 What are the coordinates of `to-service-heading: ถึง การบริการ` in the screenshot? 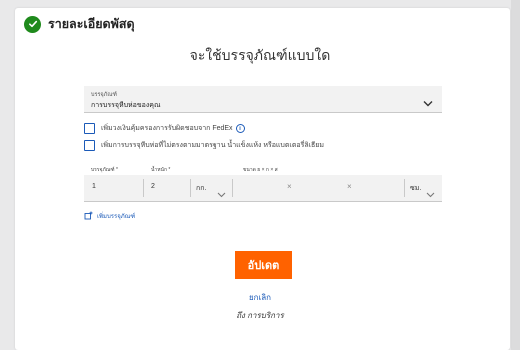 It's located at (260, 315).